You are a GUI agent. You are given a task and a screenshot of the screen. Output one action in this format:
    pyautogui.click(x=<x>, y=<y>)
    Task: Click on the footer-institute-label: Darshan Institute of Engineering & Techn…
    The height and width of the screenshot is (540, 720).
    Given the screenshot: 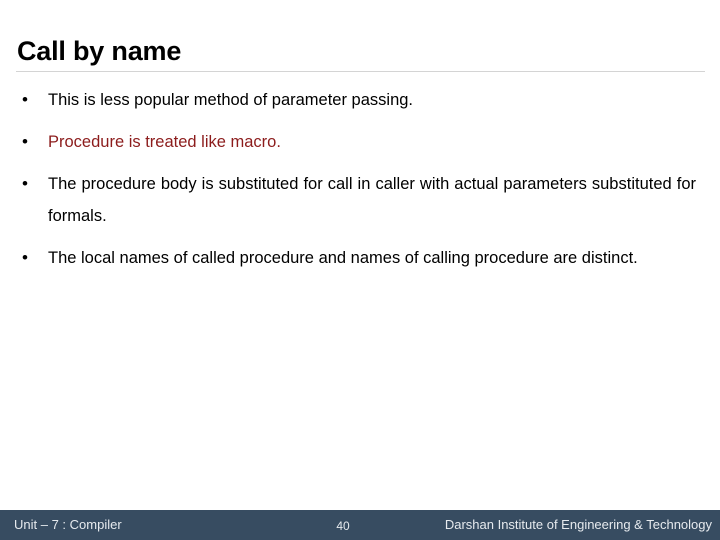 What is the action you would take?
    pyautogui.click(x=578, y=524)
    